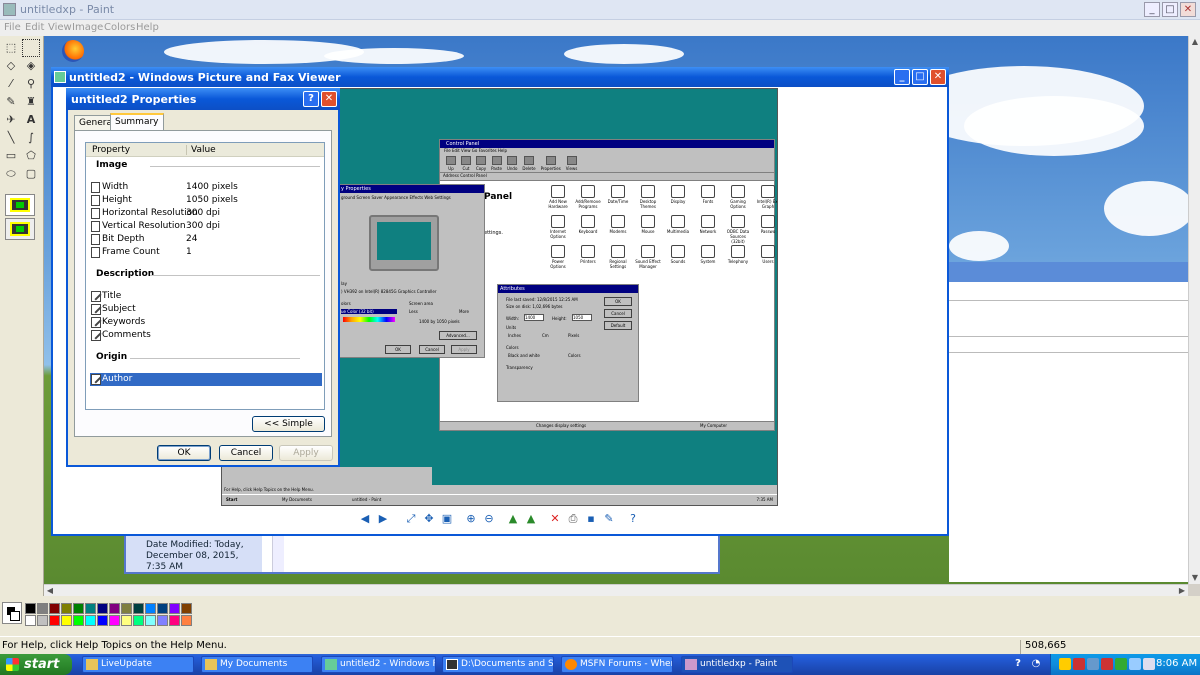 This screenshot has width=1200, height=675. I want to click on properties-title-bar: untitled2 Properties ? ✕, so click(203, 99).